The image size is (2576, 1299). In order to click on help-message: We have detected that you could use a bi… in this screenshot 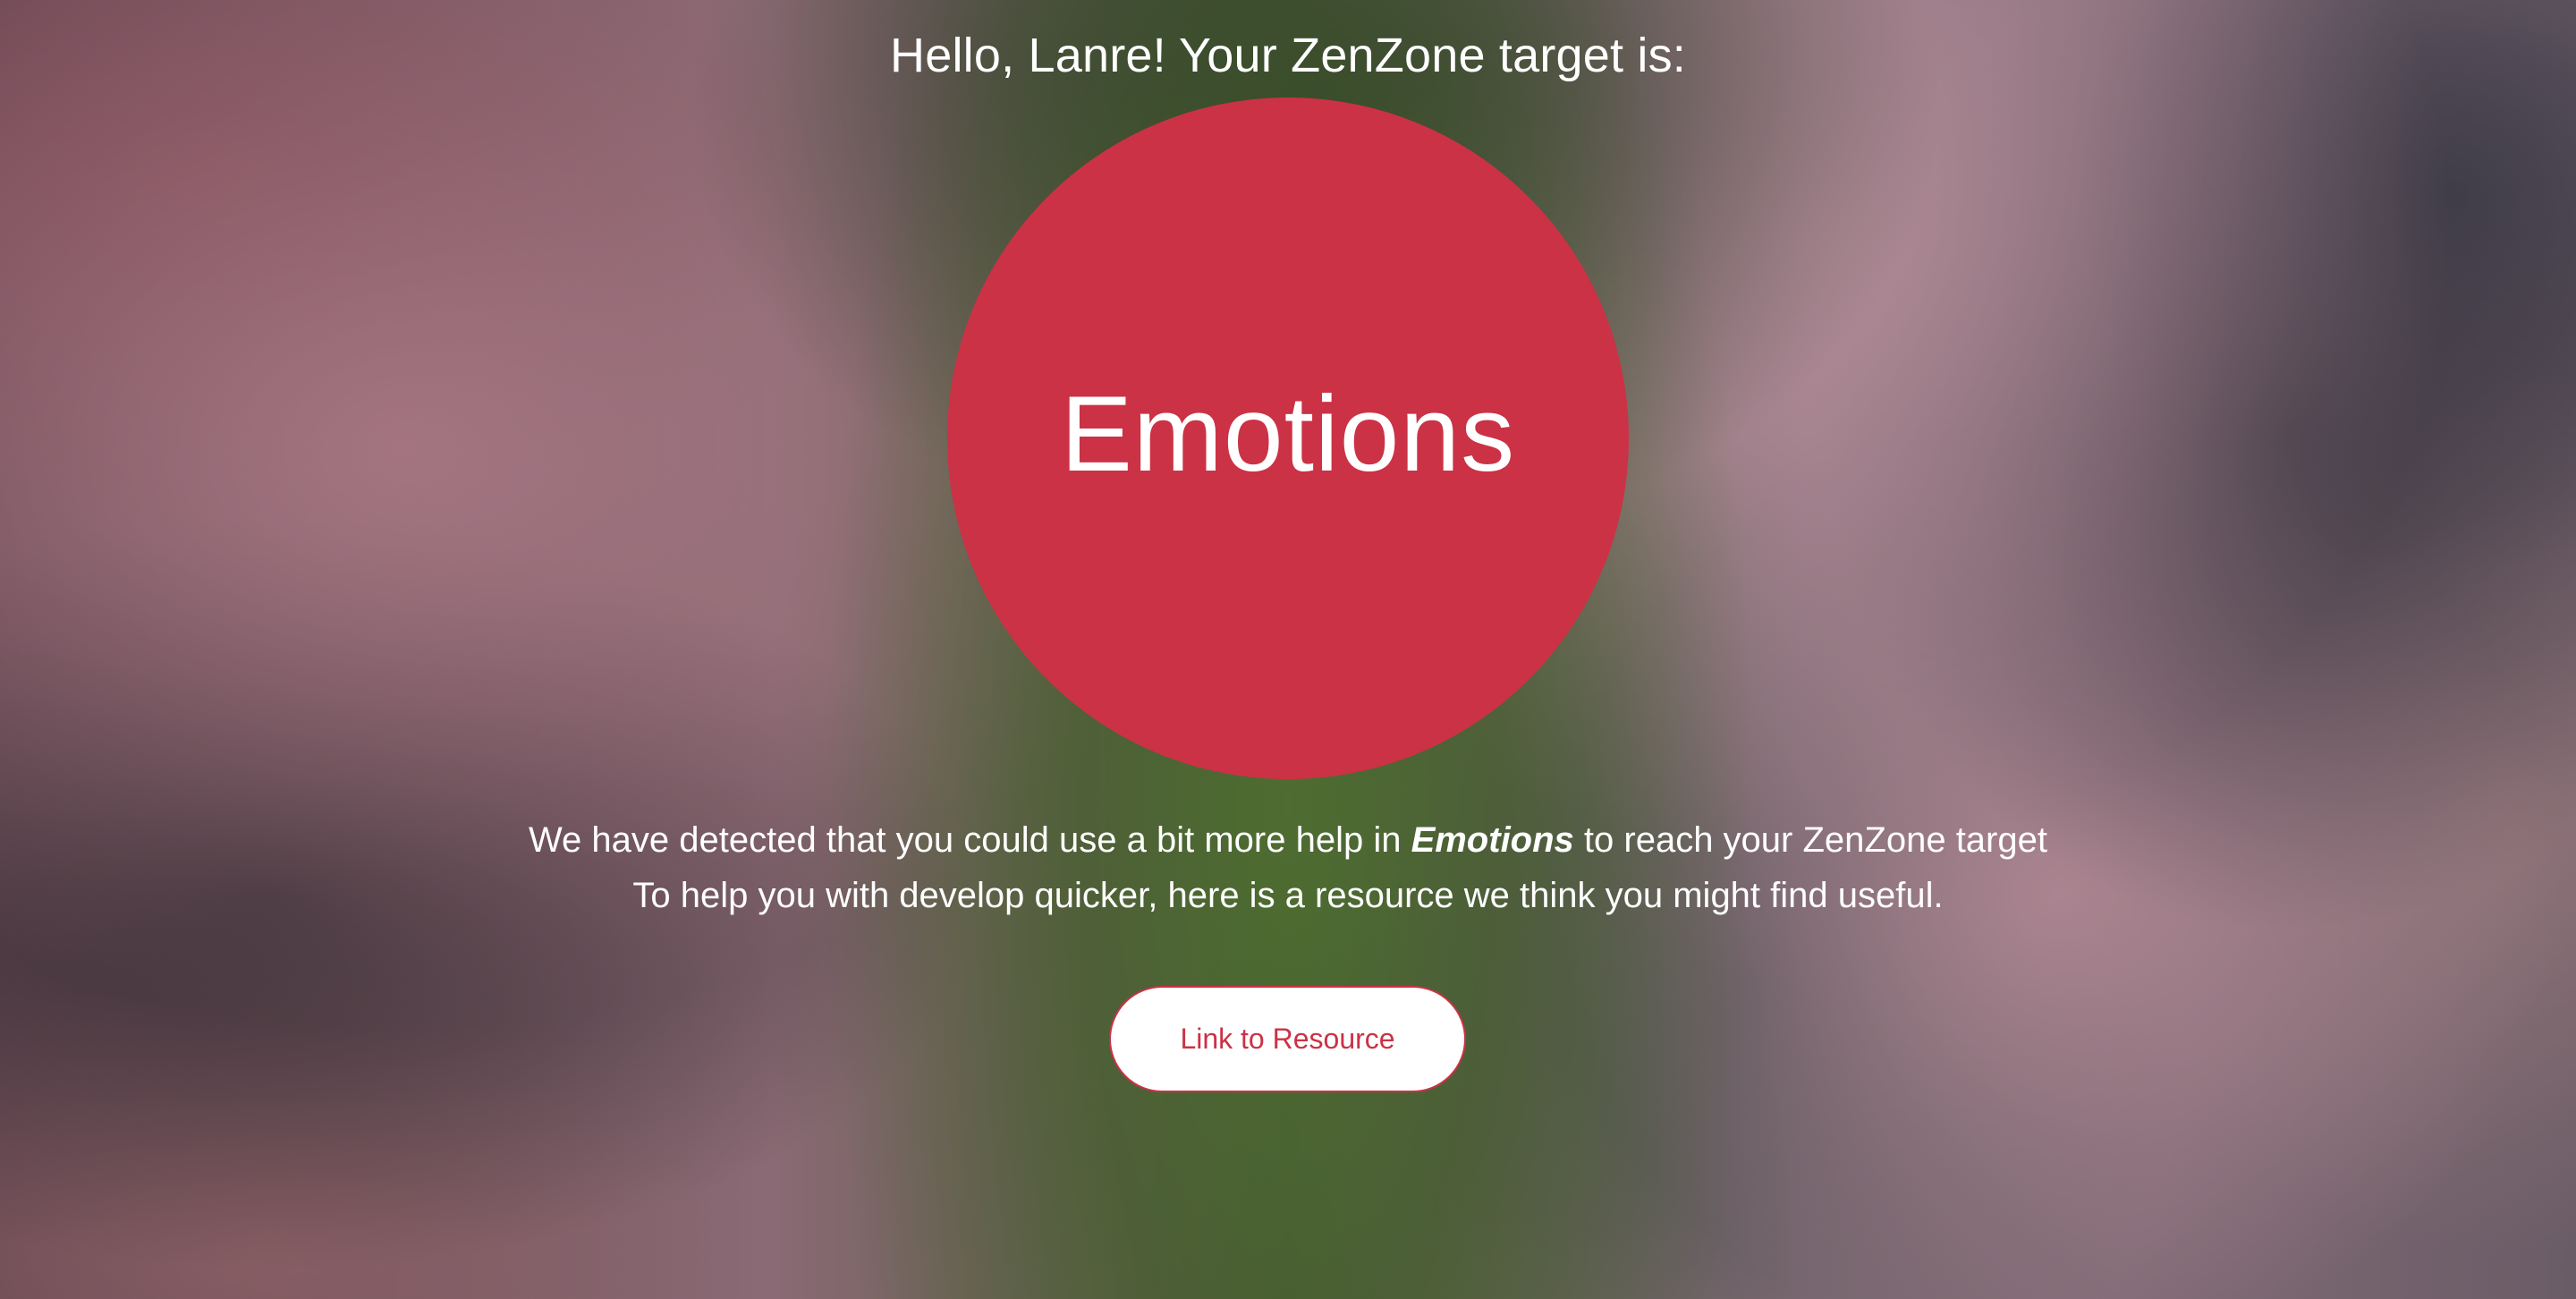, I will do `click(1288, 867)`.